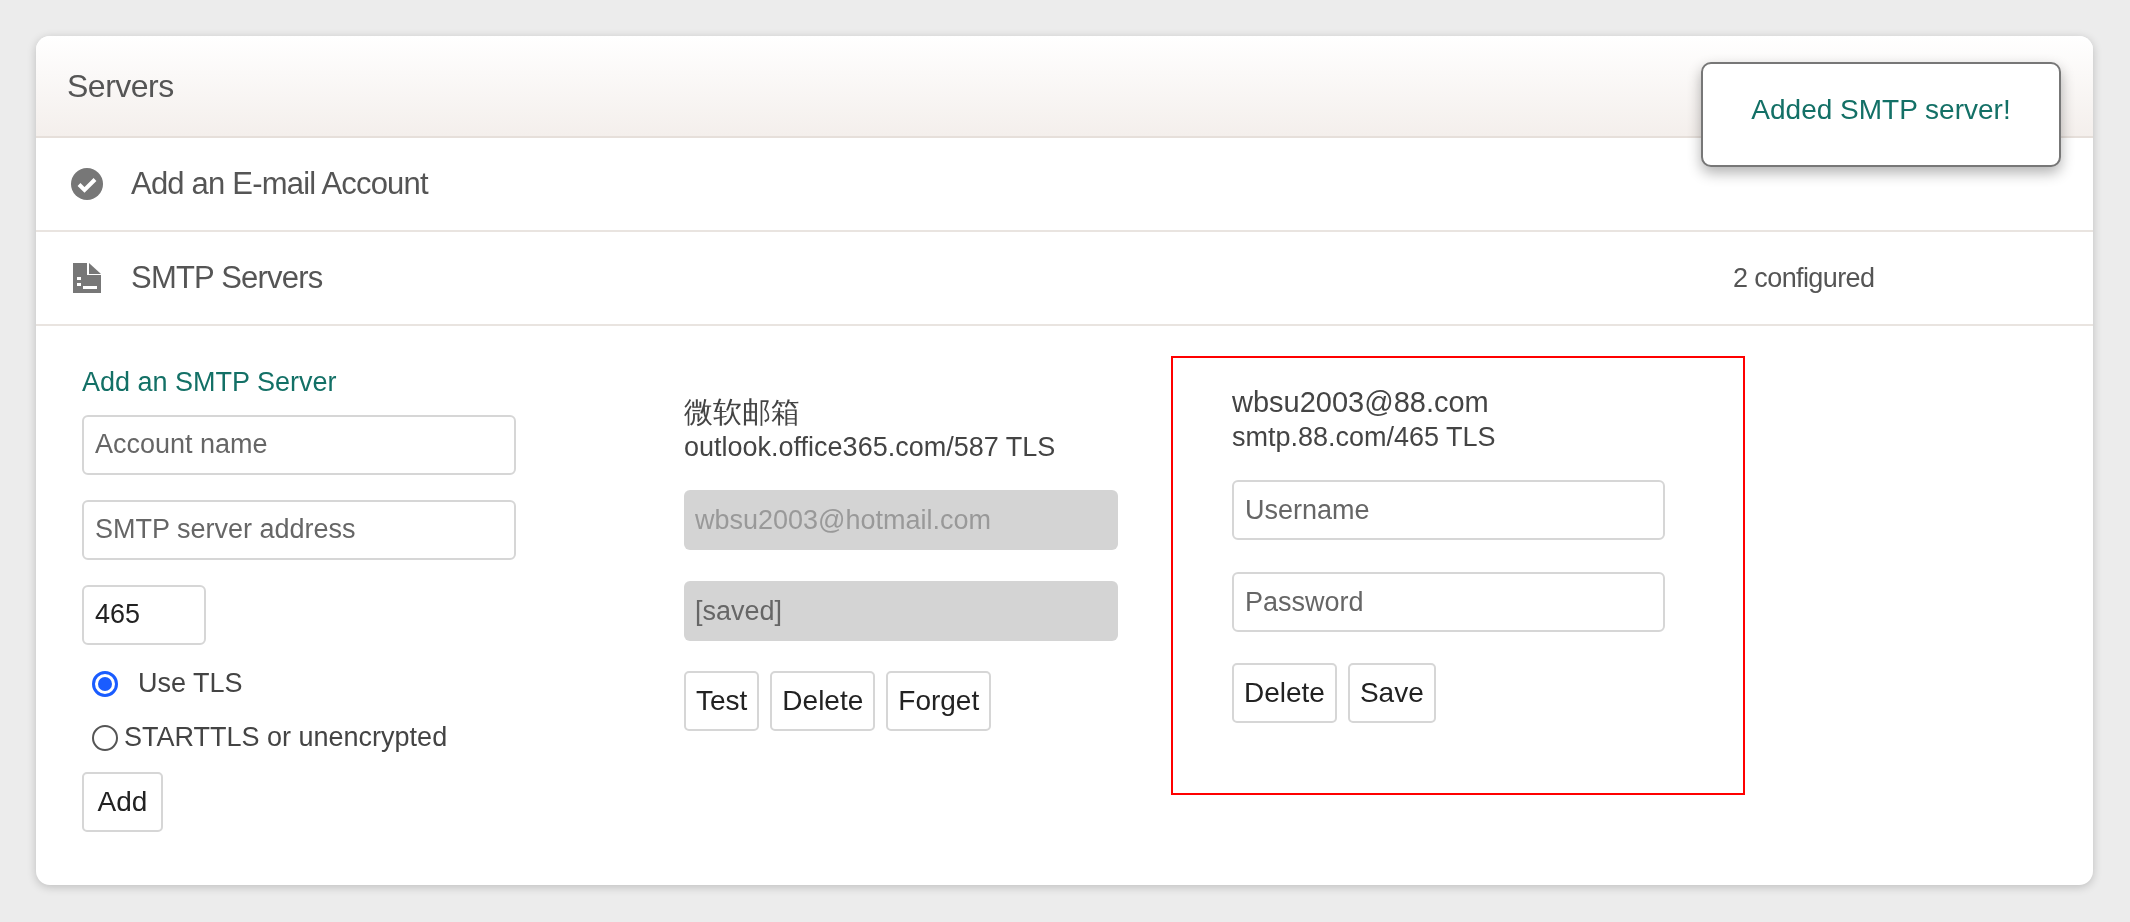 This screenshot has width=2130, height=922. I want to click on action-button: Save, so click(1391, 693).